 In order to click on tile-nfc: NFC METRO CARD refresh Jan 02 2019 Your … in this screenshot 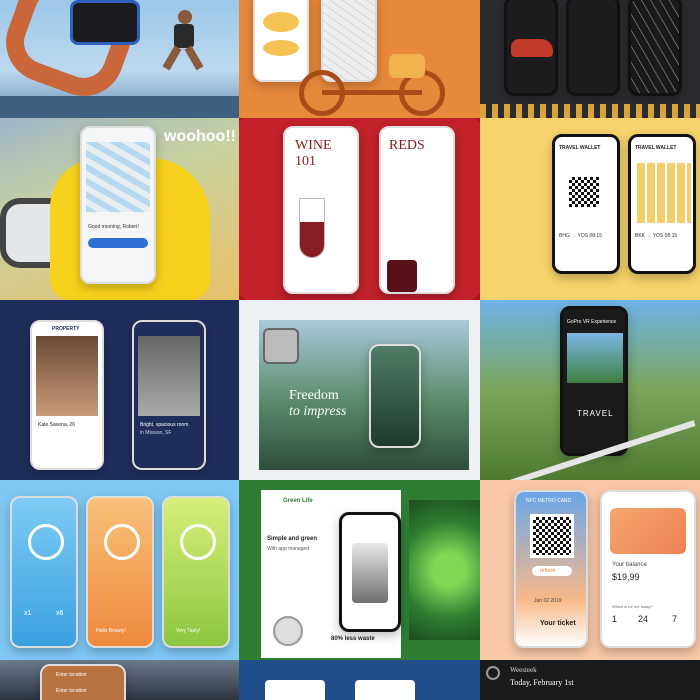, I will do `click(590, 570)`.